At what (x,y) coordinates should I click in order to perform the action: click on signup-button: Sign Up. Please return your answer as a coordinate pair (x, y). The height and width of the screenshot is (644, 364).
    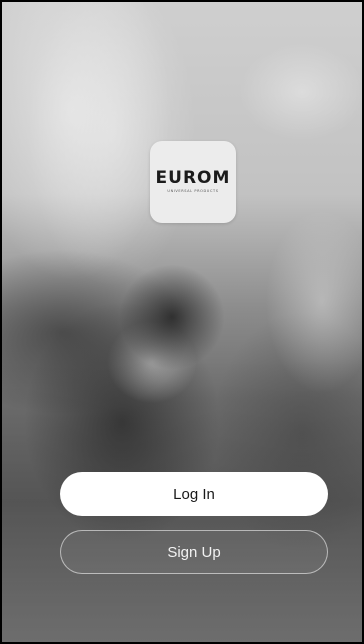
    Looking at the image, I should click on (194, 552).